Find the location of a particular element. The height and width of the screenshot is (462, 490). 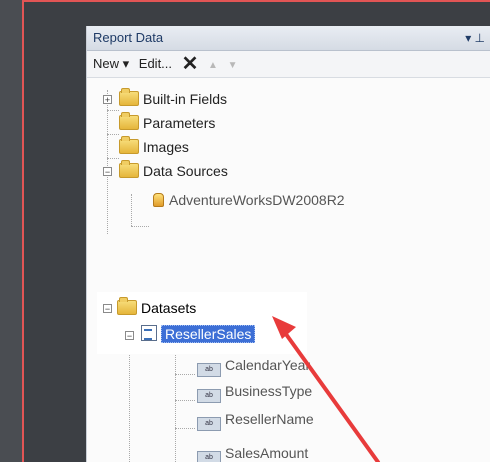

datasets-expander: − is located at coordinates (107, 309).